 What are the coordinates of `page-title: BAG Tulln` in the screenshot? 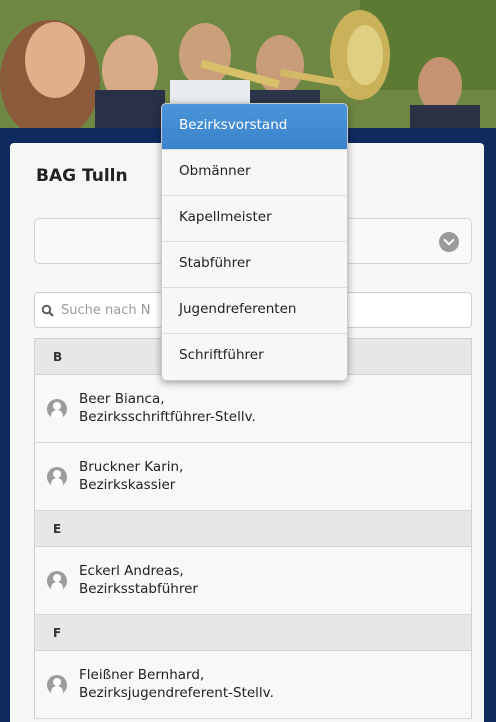 It's located at (82, 176).